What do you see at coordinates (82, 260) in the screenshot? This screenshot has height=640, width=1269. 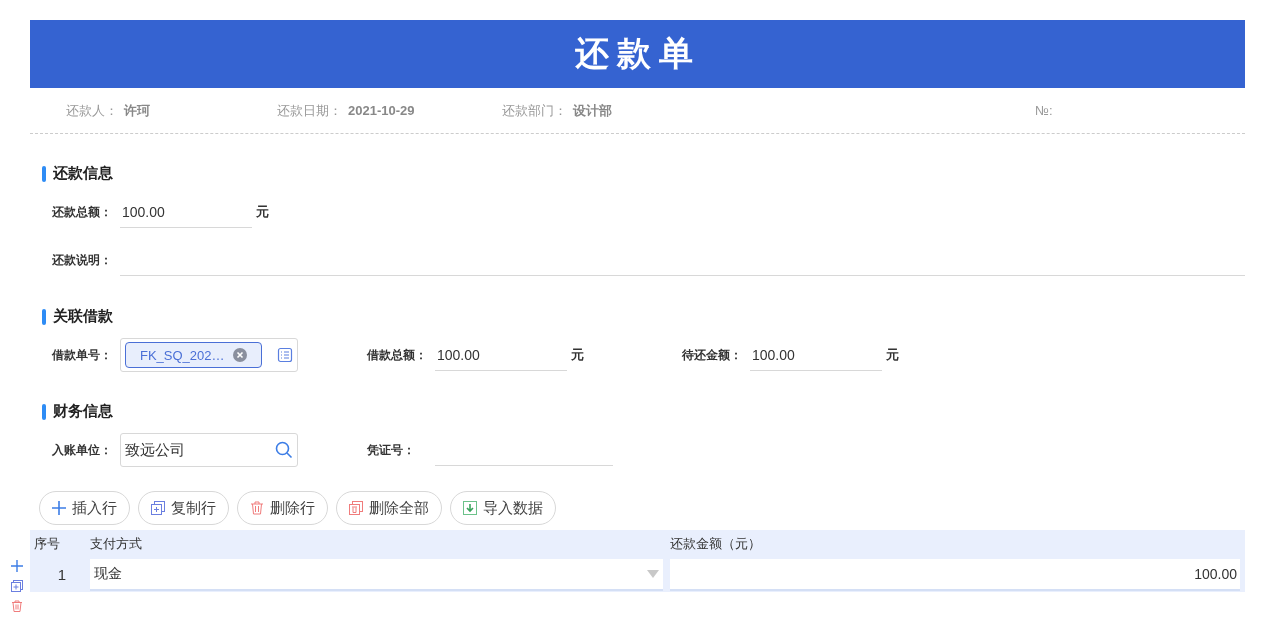 I see `field-label: 还款说明：` at bounding box center [82, 260].